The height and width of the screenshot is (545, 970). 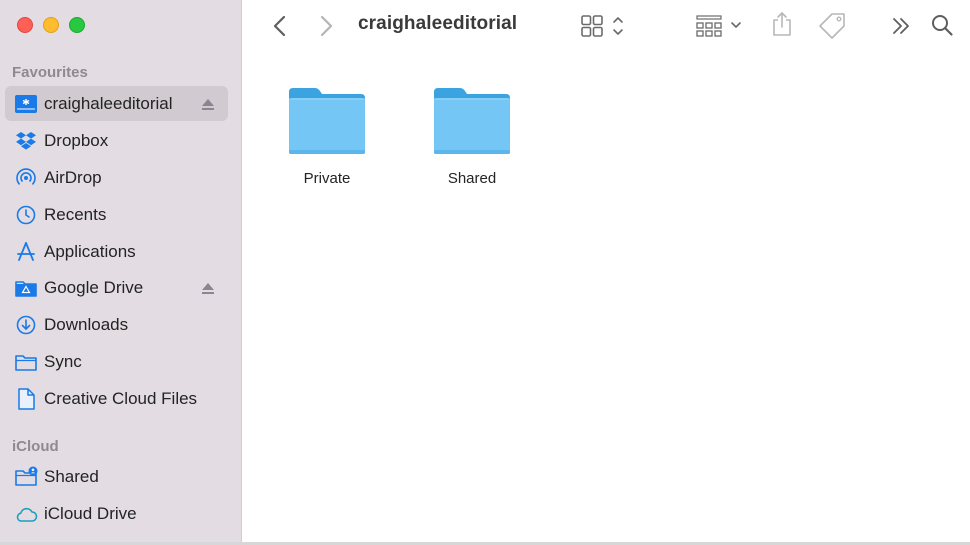 I want to click on sidebar-item-google-drive: Google Drive, so click(x=116, y=287).